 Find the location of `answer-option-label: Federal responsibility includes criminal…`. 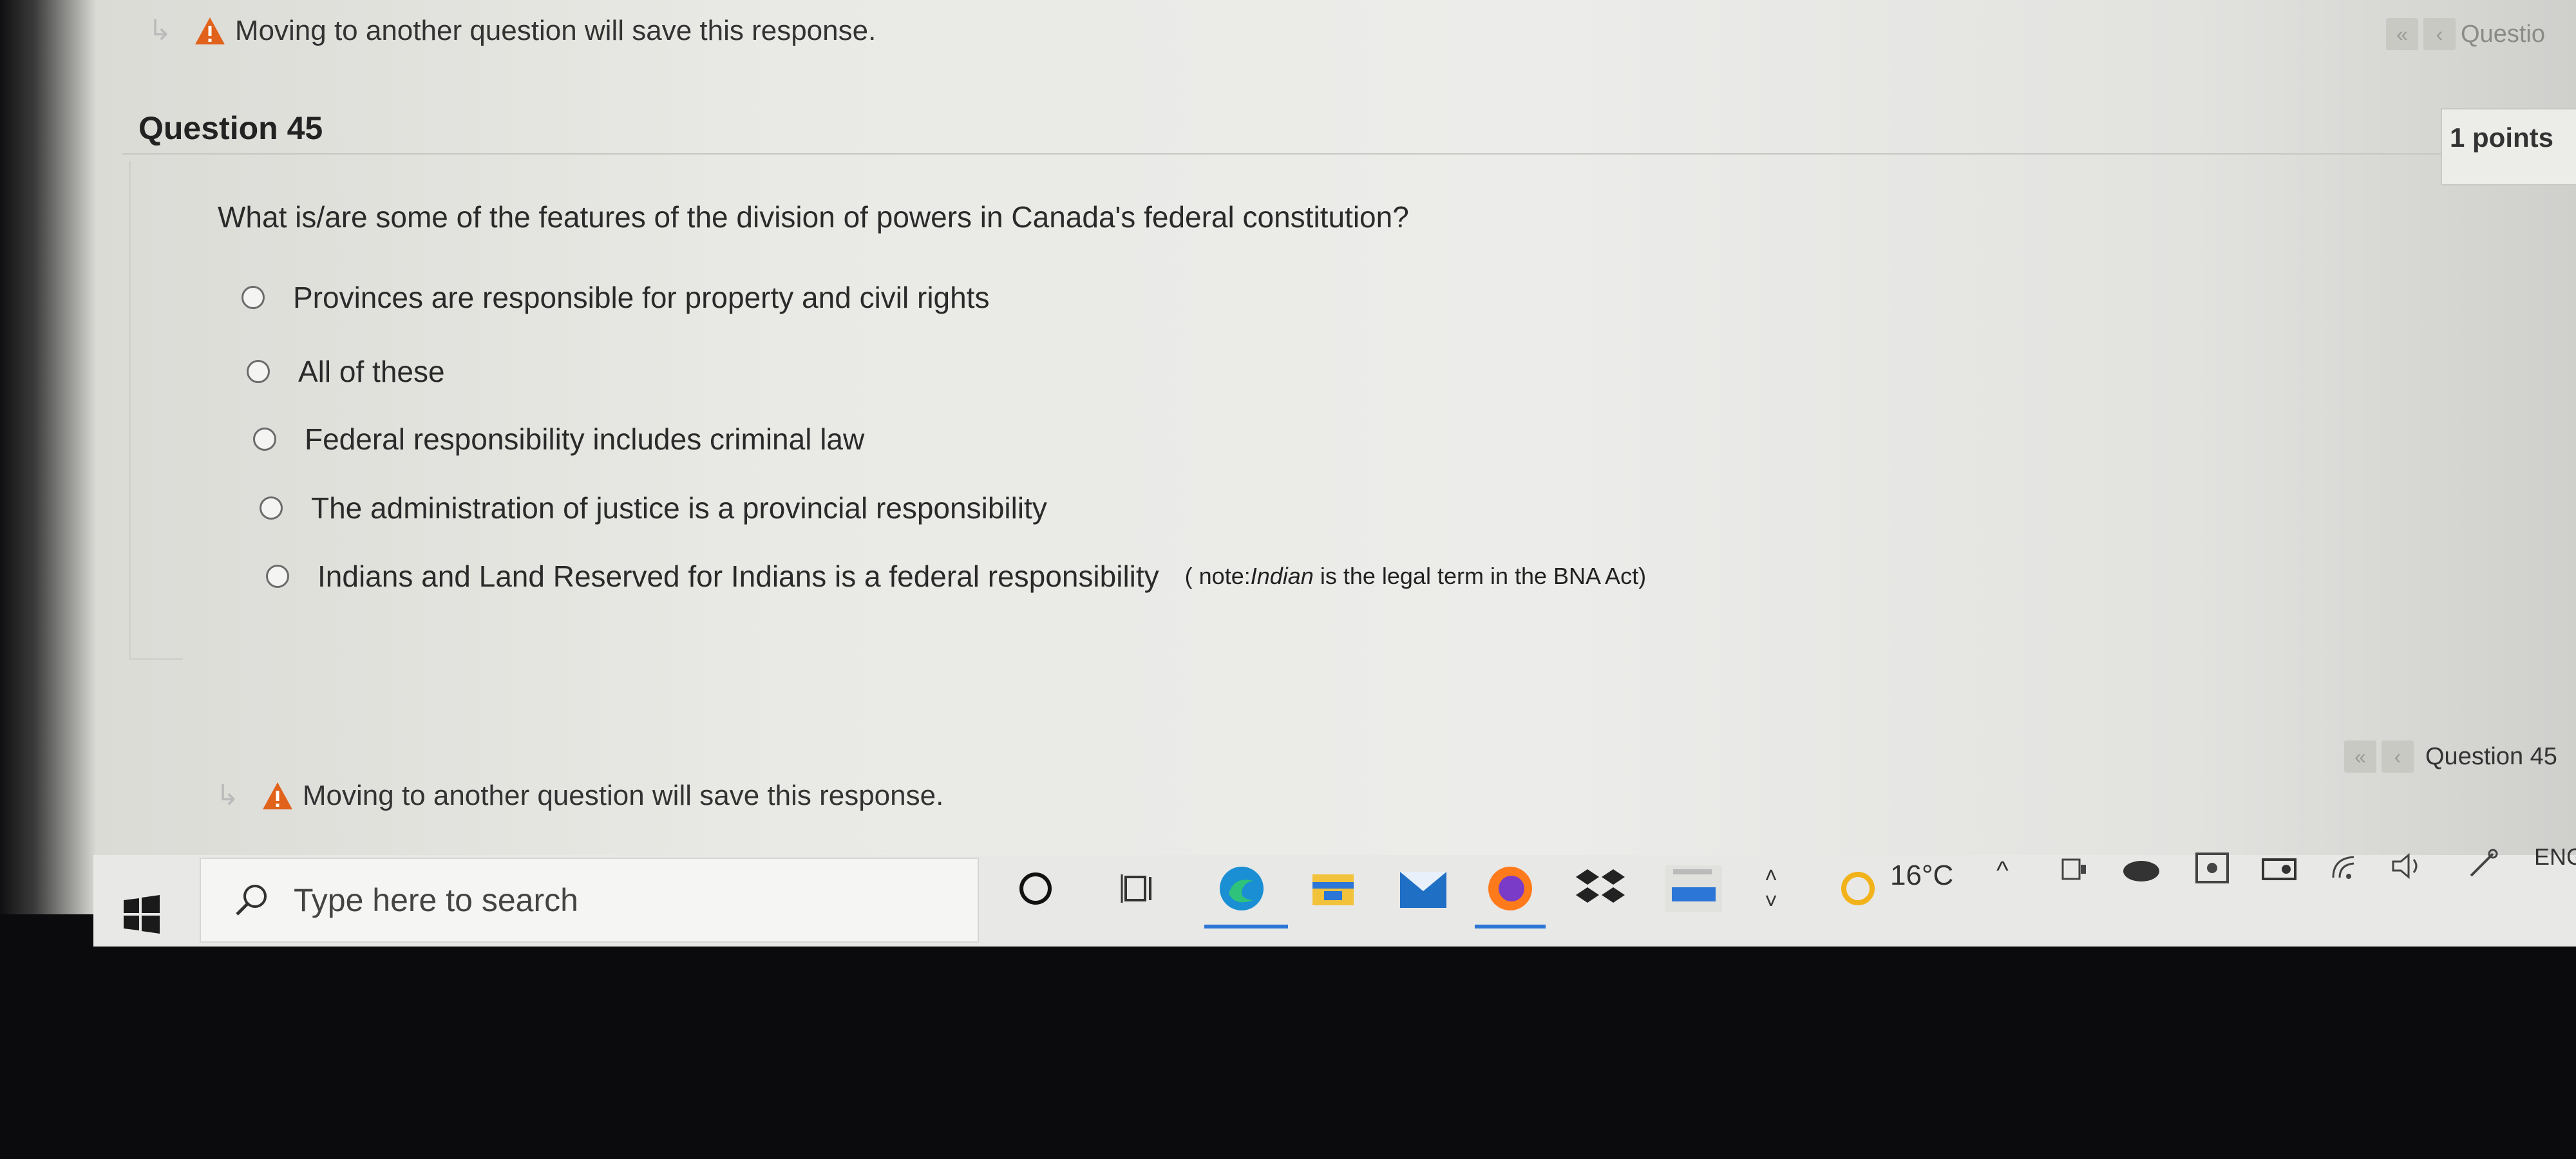

answer-option-label: Federal responsibility includes criminal… is located at coordinates (585, 439).